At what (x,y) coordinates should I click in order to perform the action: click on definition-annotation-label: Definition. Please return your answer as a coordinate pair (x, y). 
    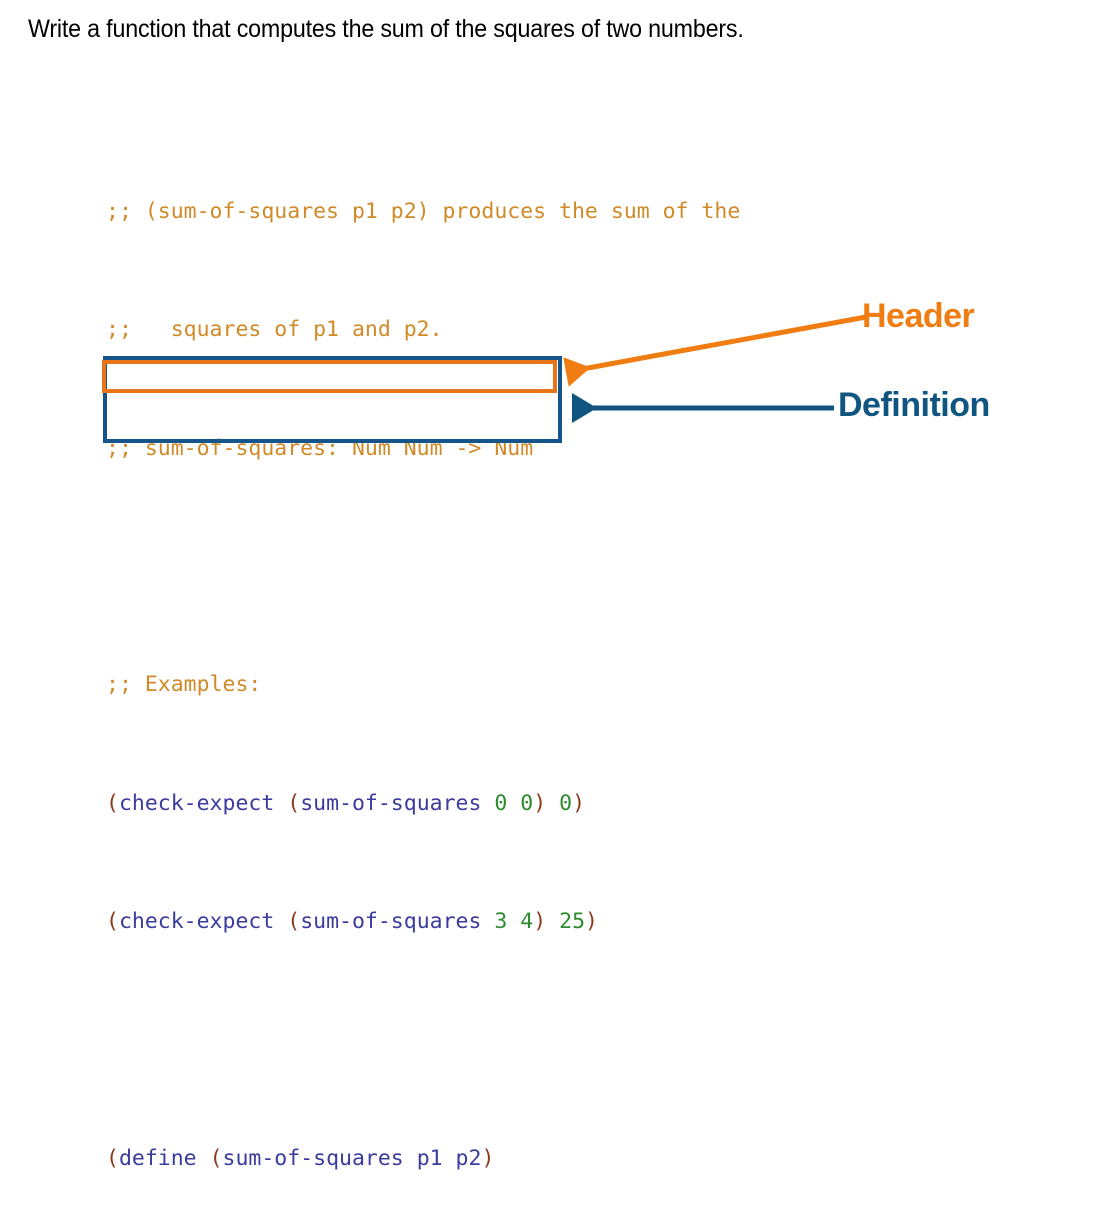
    Looking at the image, I should click on (914, 405).